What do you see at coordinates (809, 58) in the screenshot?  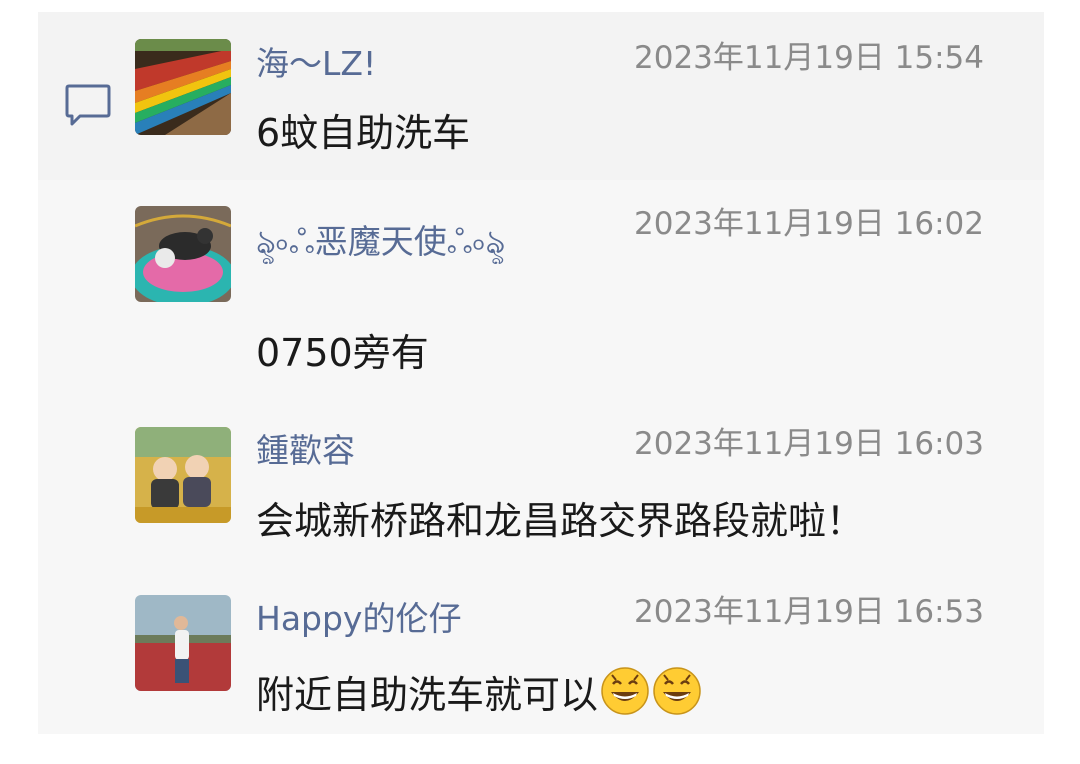 I see `comment-time: 2023年11月19日 15:54` at bounding box center [809, 58].